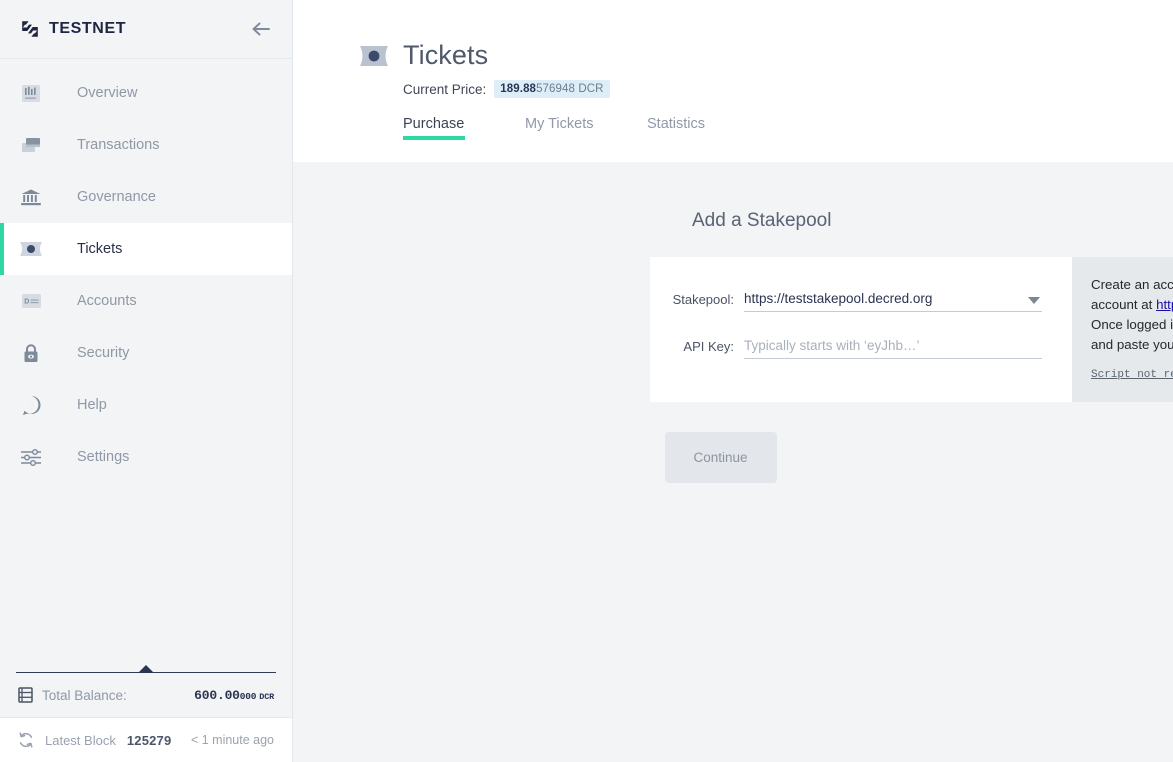 The width and height of the screenshot is (1173, 762). What do you see at coordinates (720, 457) in the screenshot?
I see `continue-button: Continue` at bounding box center [720, 457].